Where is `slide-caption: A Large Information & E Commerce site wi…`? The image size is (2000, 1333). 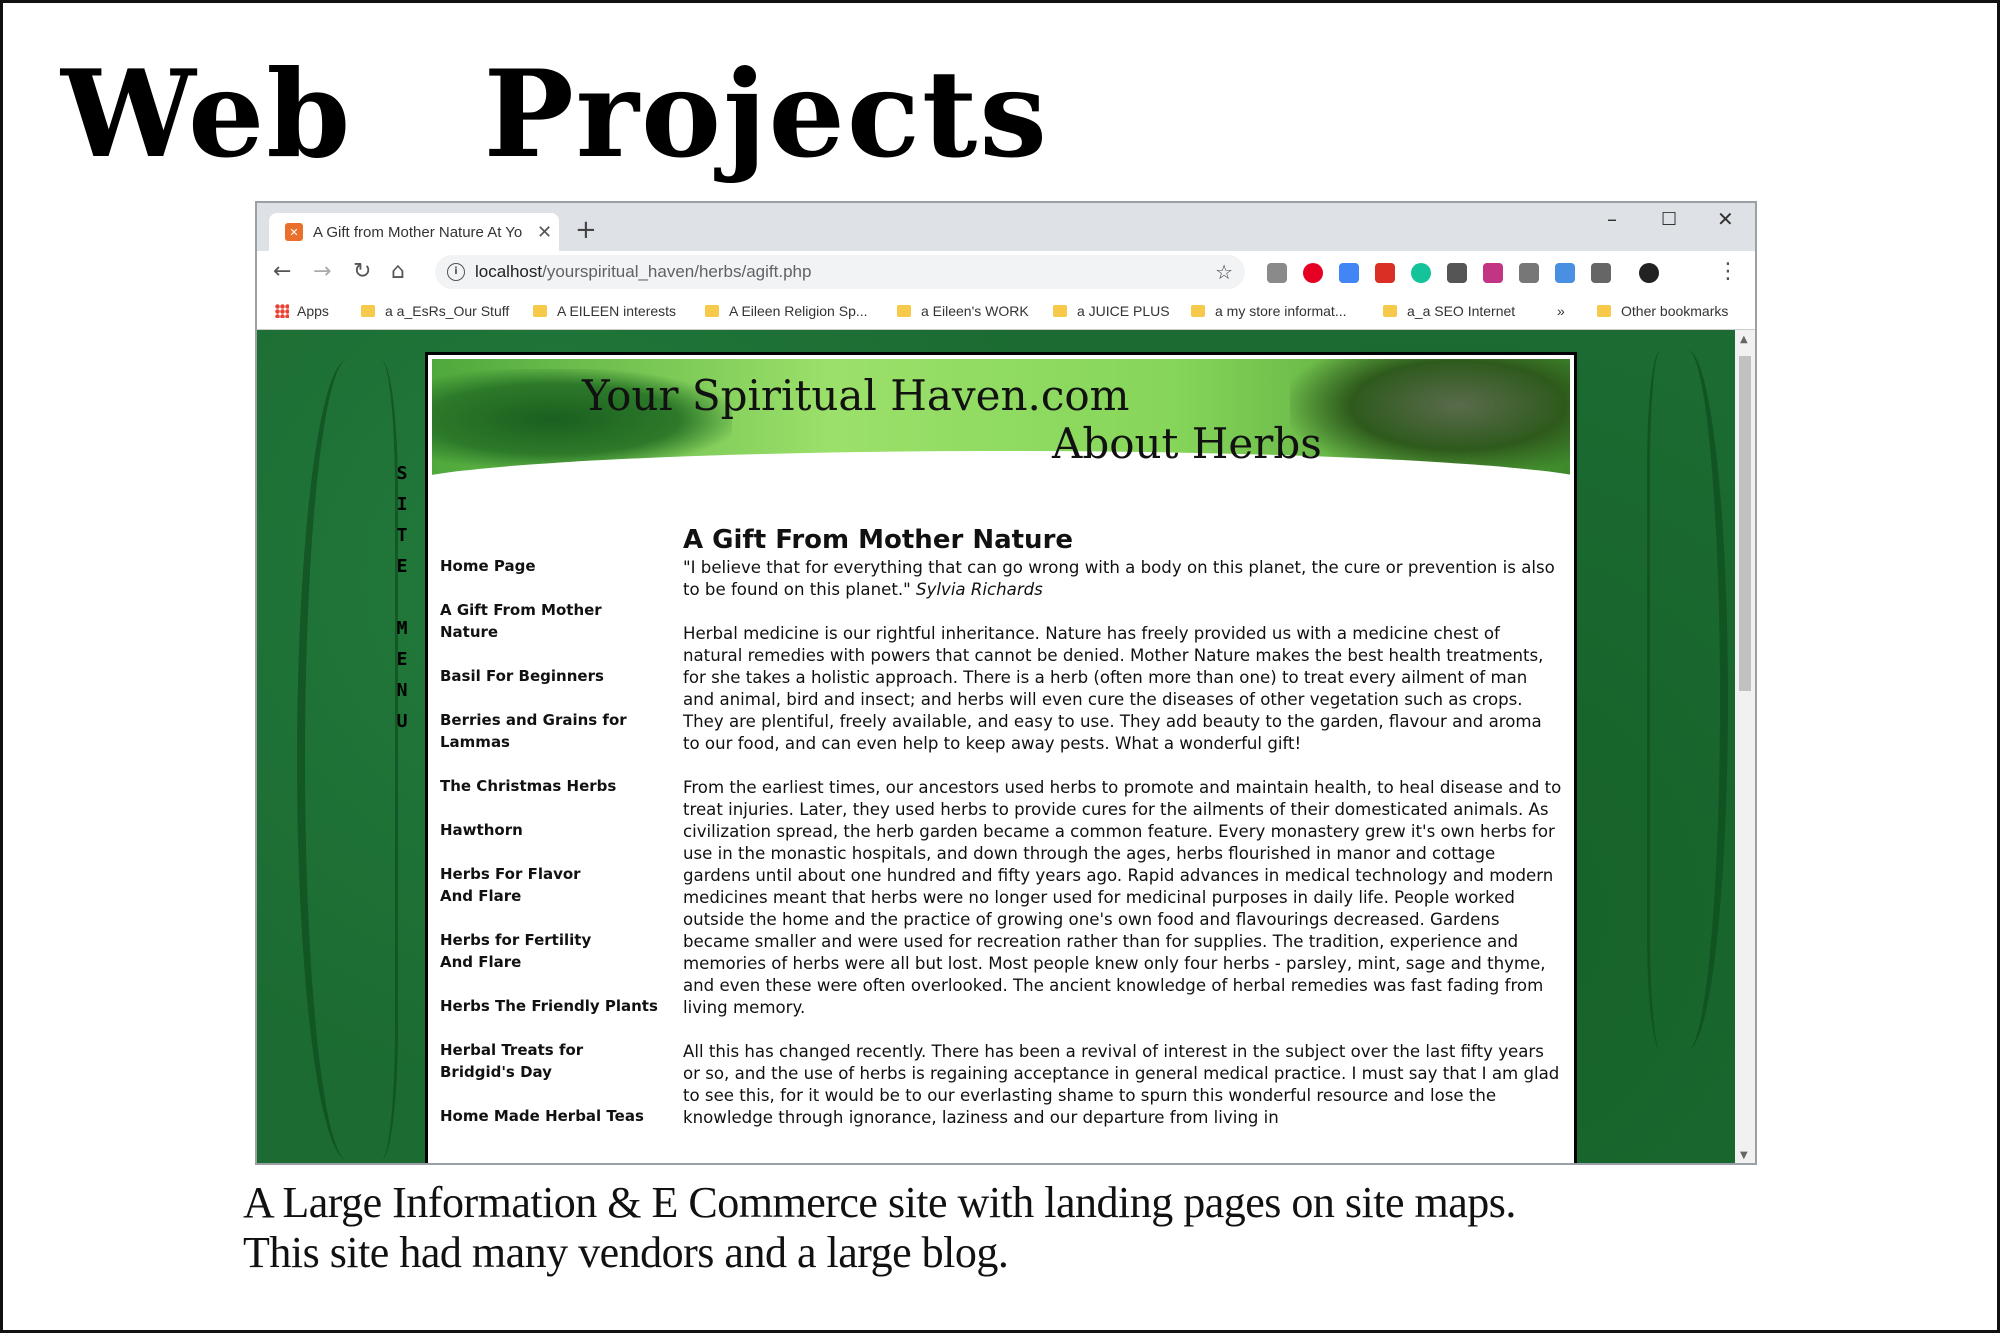 slide-caption: A Large Information & E Commerce site wi… is located at coordinates (879, 1228).